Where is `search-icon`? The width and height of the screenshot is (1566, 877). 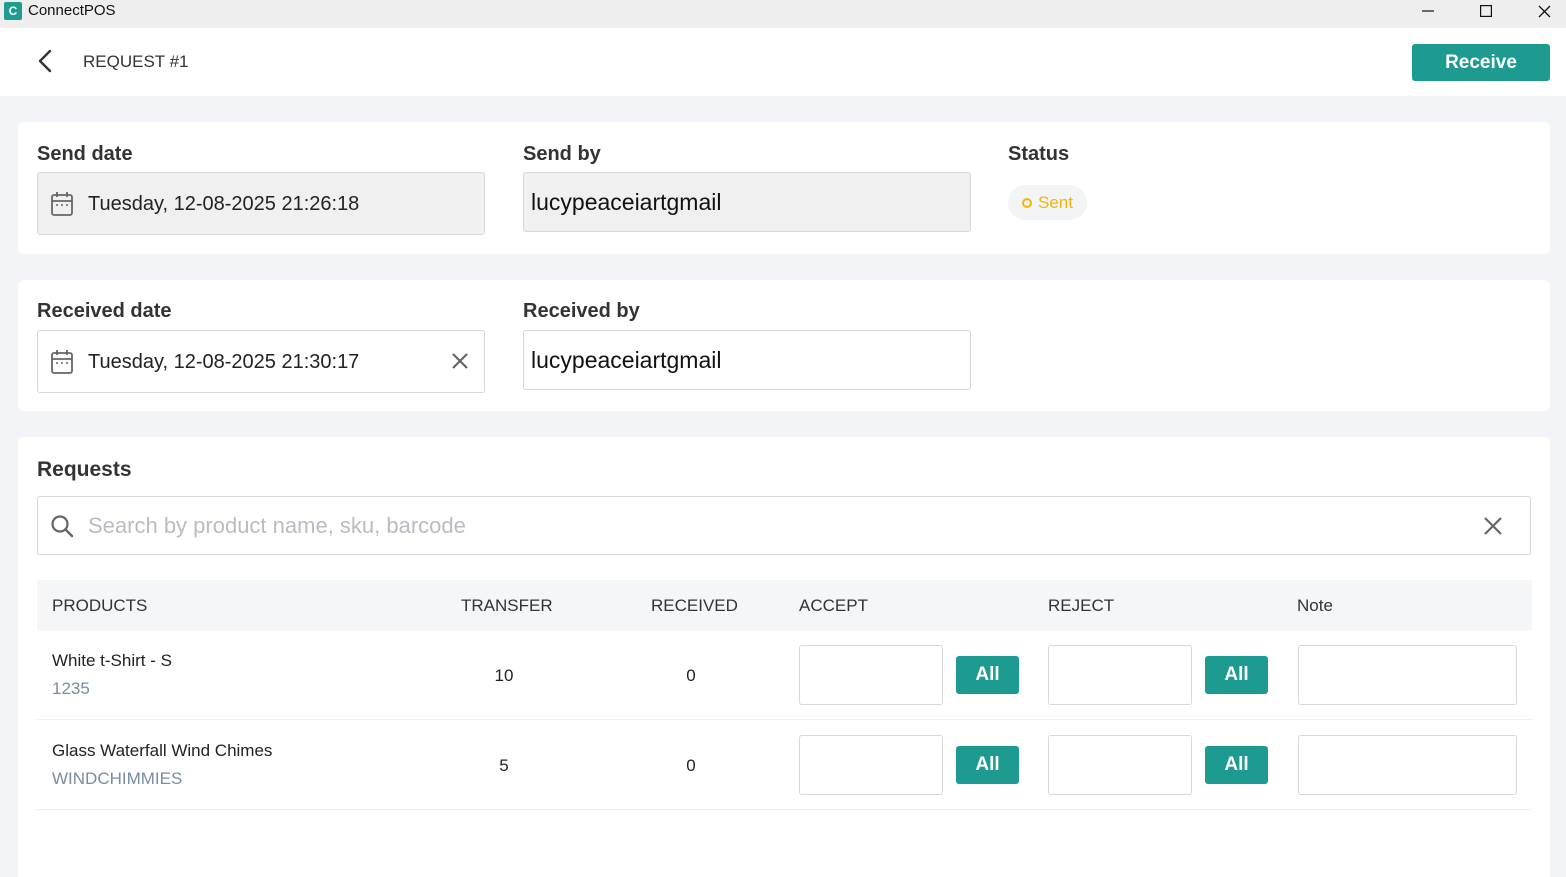
search-icon is located at coordinates (62, 528).